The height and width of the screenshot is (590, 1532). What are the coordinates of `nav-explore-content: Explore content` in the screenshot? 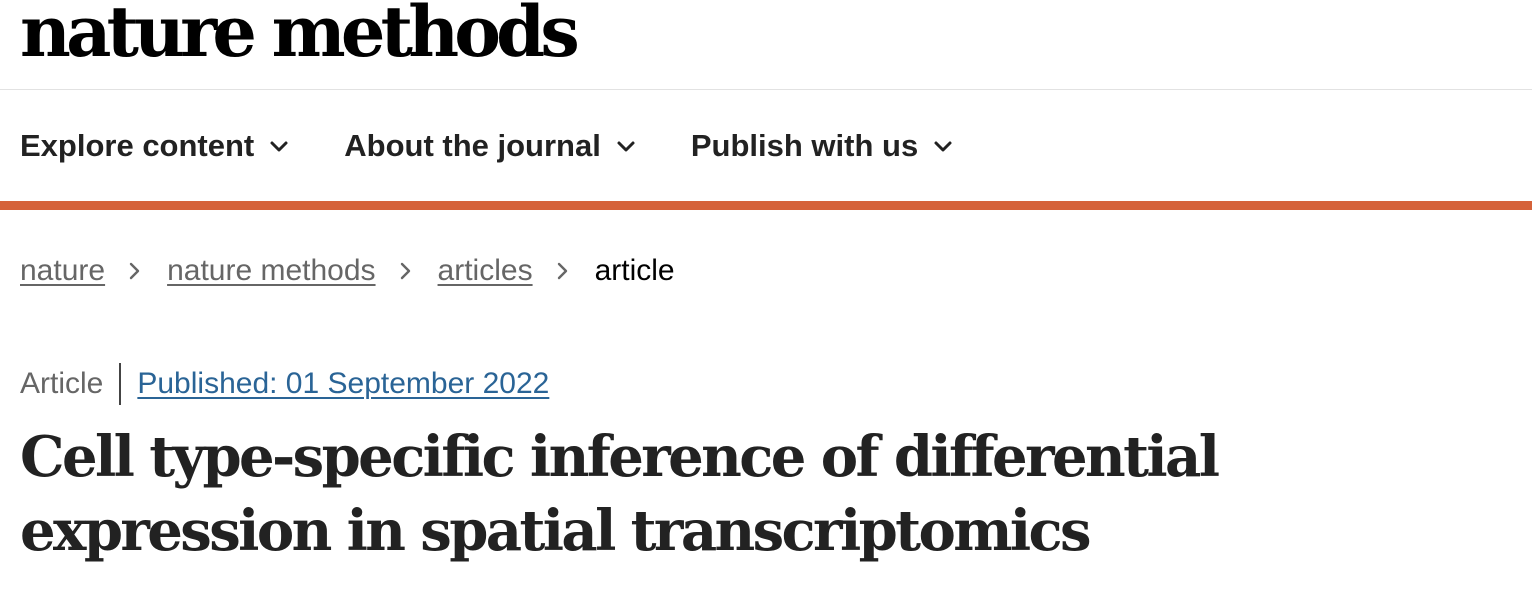 It's located at (155, 146).